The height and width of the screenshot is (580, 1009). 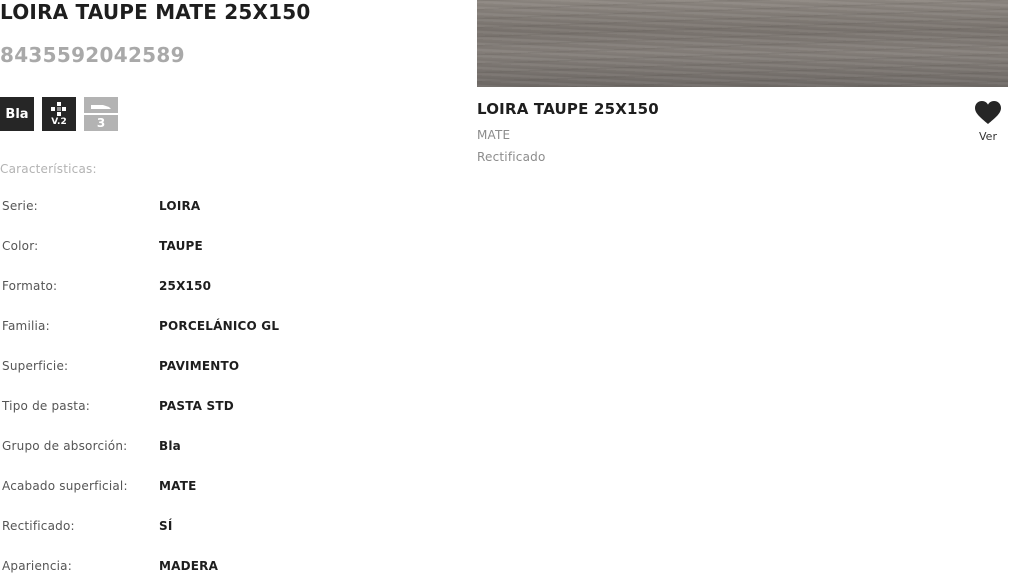 What do you see at coordinates (212, 416) in the screenshot?
I see `spec-row: Tipo de pasta: PASTA STD` at bounding box center [212, 416].